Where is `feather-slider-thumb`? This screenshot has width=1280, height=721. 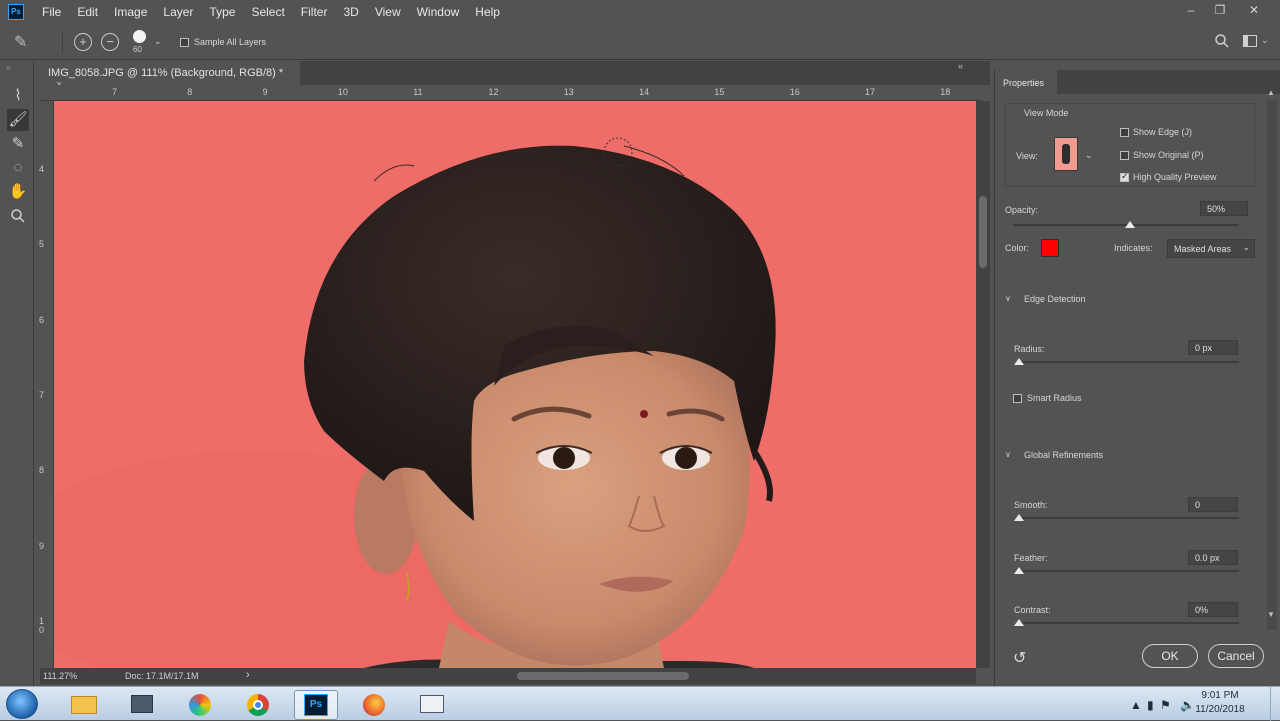
feather-slider-thumb is located at coordinates (1019, 570).